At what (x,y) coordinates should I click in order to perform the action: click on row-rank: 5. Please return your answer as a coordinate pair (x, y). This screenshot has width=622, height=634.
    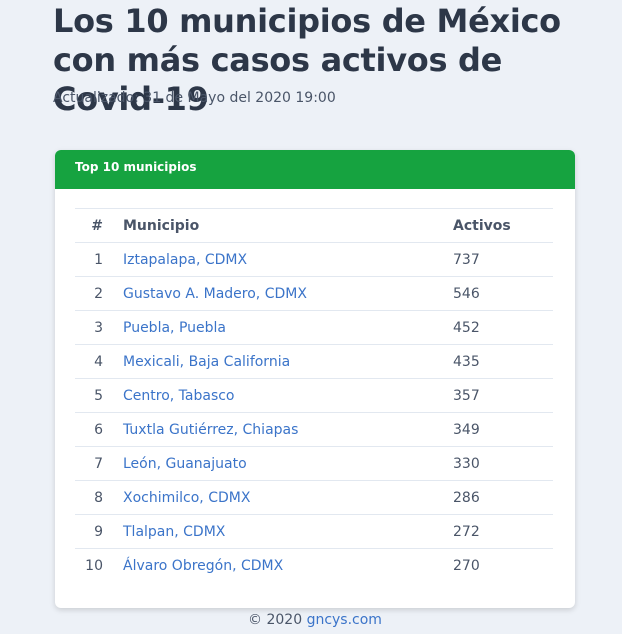
    Looking at the image, I should click on (99, 395).